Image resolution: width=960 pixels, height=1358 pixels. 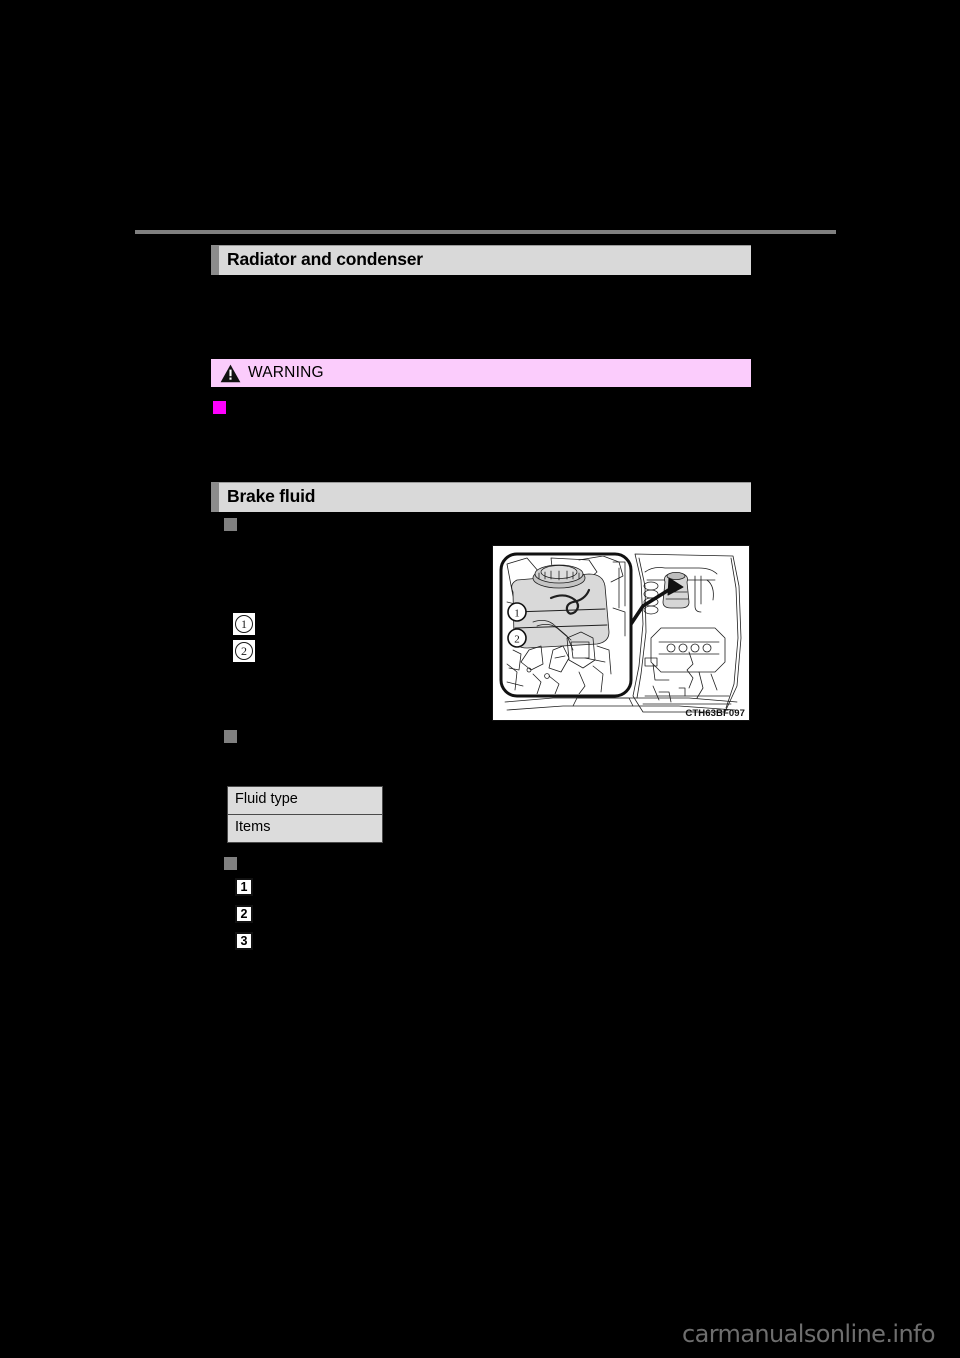 I want to click on step-marker-3: 3, so click(x=244, y=941).